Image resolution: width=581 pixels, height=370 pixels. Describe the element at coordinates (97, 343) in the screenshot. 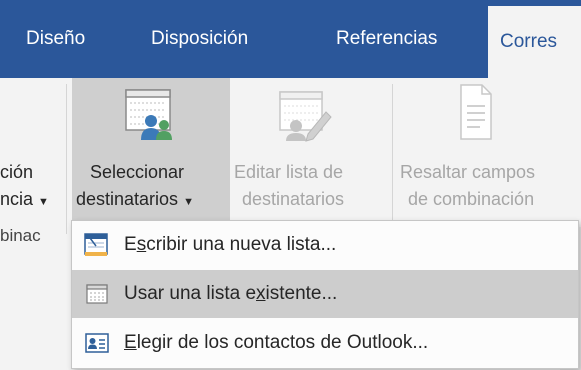

I see `contact-card-icon` at that location.